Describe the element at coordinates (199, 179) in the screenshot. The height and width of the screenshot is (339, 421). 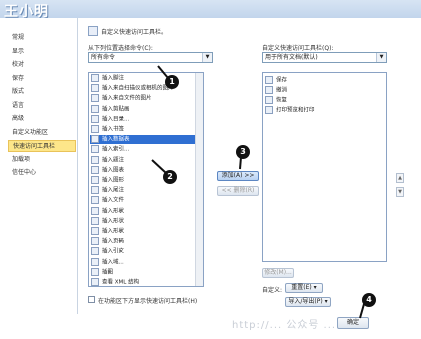
I see `commands-list-scrollbar` at that location.